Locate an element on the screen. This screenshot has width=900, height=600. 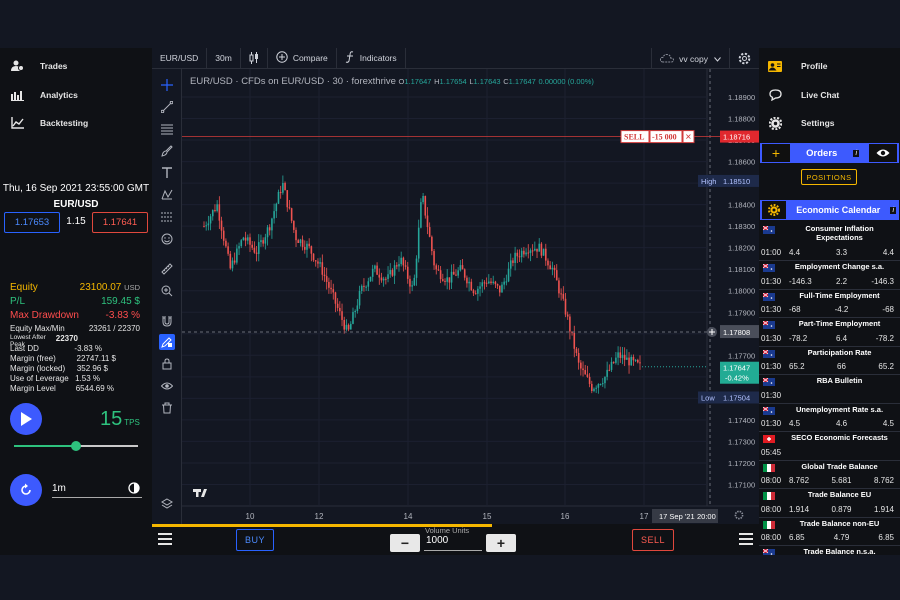
text-tool is located at coordinates (167, 173).